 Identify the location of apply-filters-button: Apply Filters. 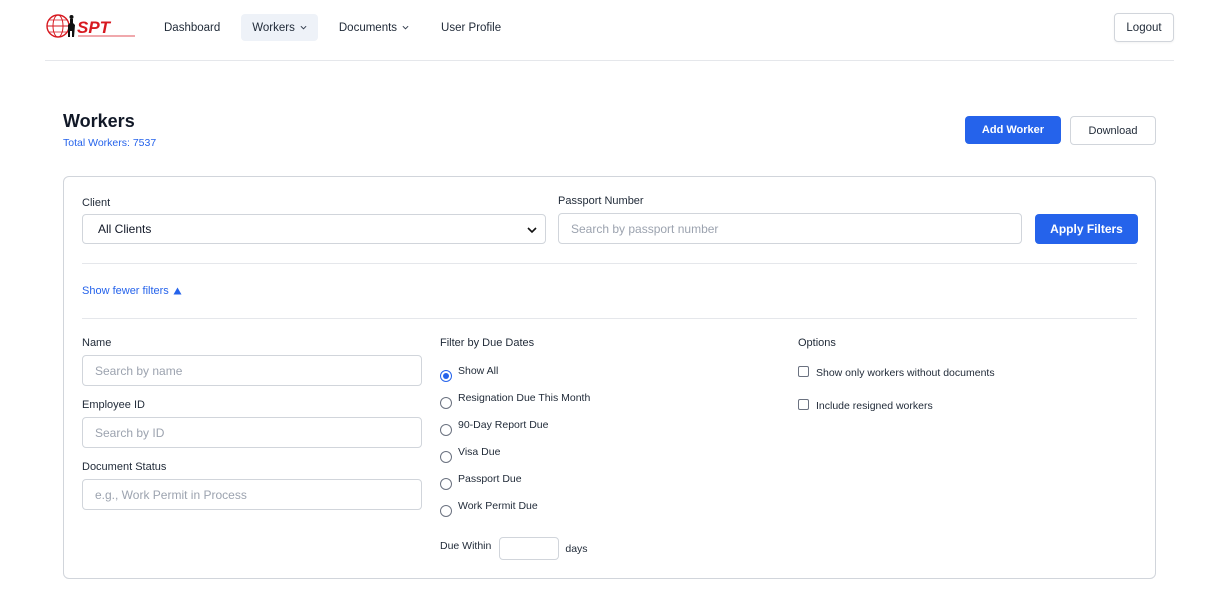
(1086, 229).